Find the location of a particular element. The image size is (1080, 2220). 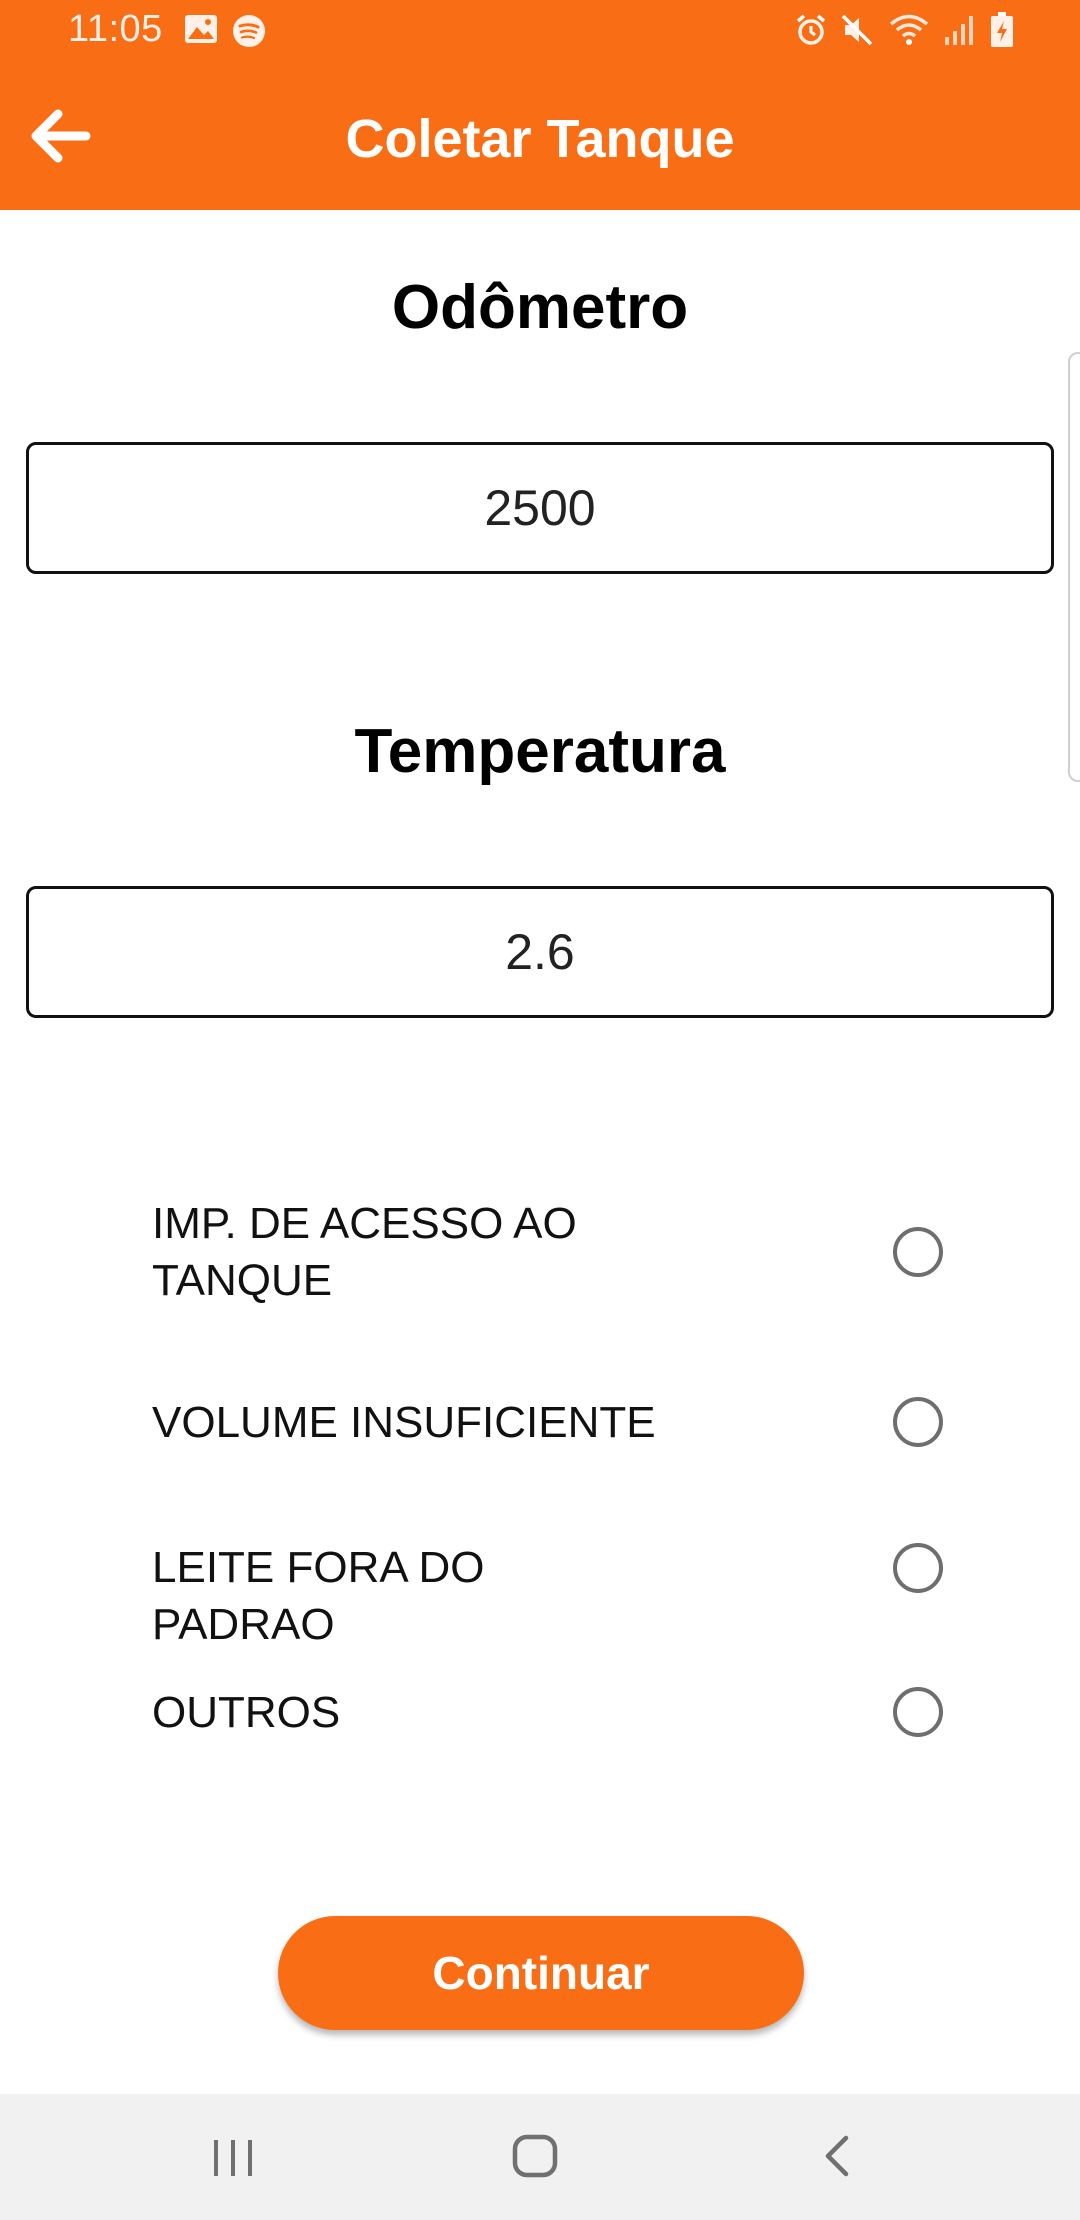

wifi-icon is located at coordinates (909, 32).